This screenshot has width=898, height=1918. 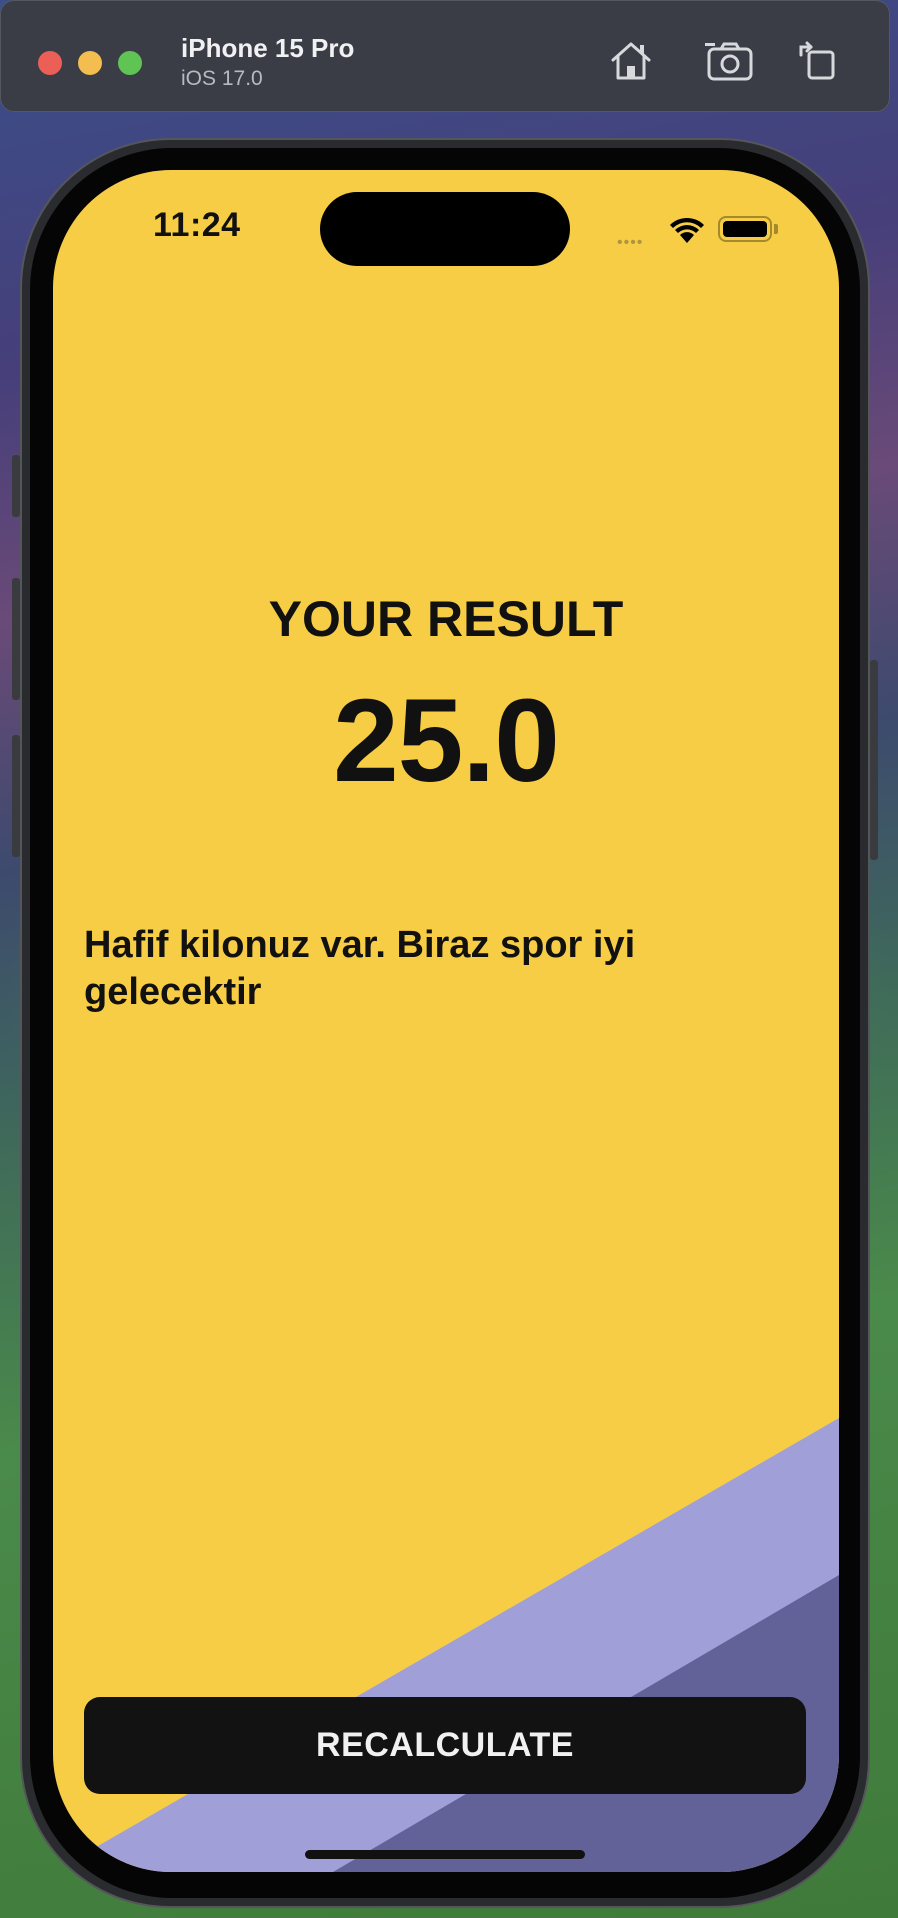 What do you see at coordinates (687, 230) in the screenshot?
I see `wifi-icon` at bounding box center [687, 230].